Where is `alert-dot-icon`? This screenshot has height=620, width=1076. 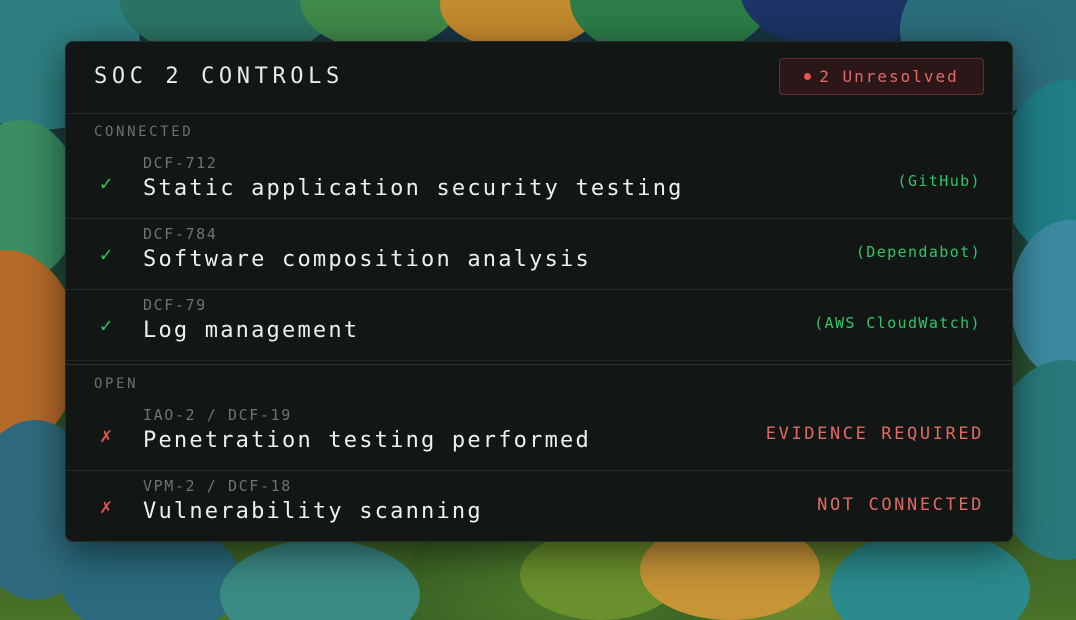 alert-dot-icon is located at coordinates (808, 76).